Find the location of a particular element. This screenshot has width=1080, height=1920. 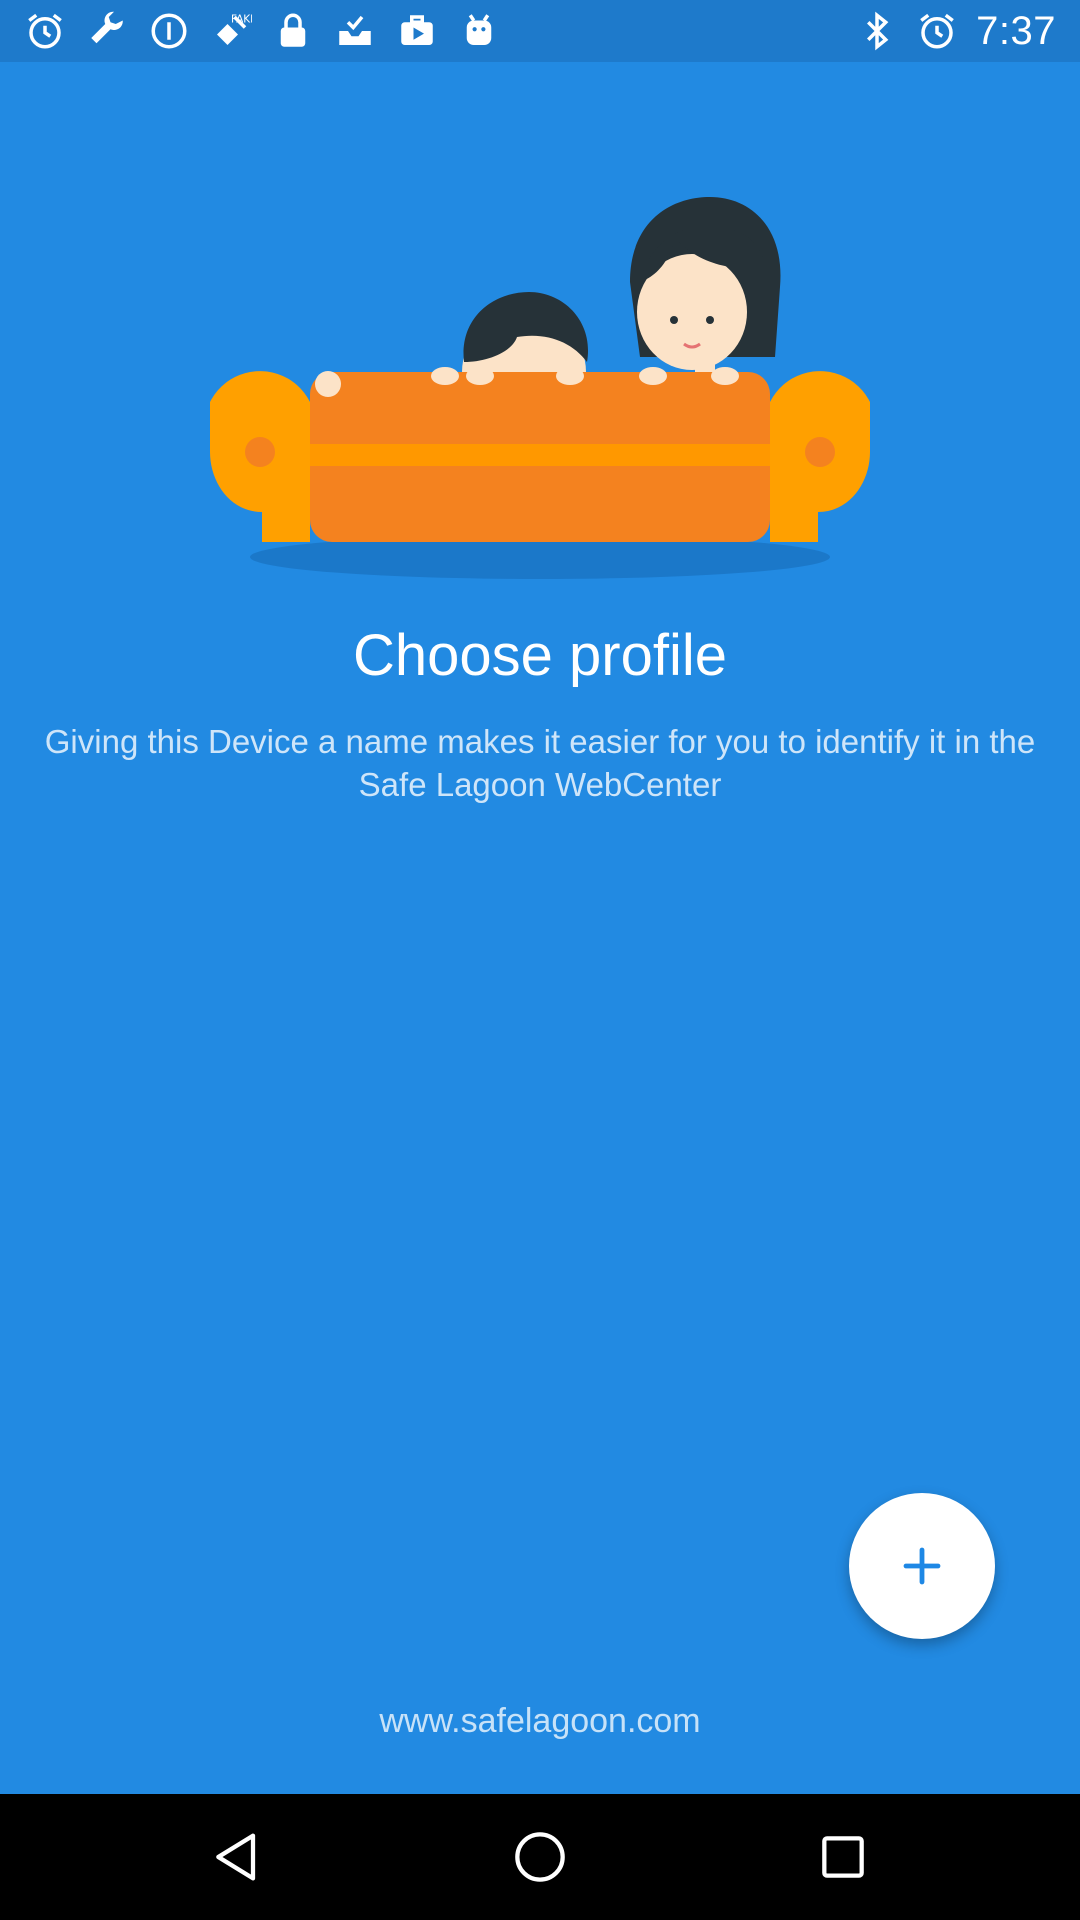

inbox-check-icon is located at coordinates (355, 30).